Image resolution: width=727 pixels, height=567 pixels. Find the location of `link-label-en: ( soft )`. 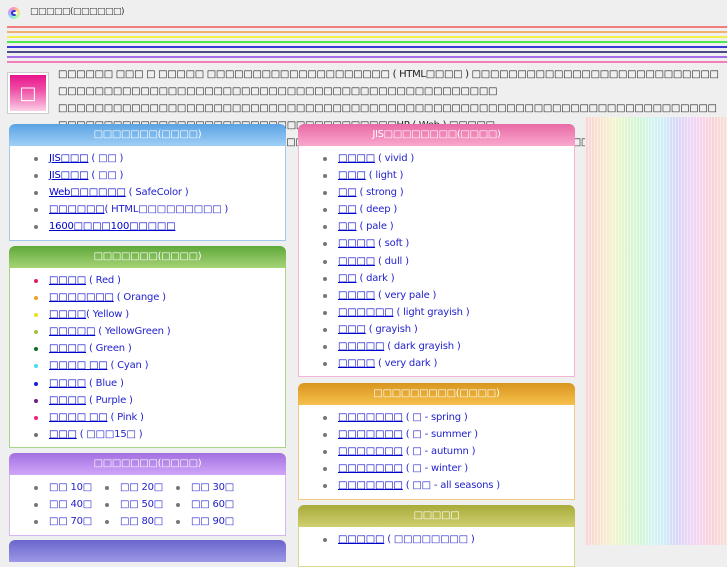

link-label-en: ( soft ) is located at coordinates (392, 244).